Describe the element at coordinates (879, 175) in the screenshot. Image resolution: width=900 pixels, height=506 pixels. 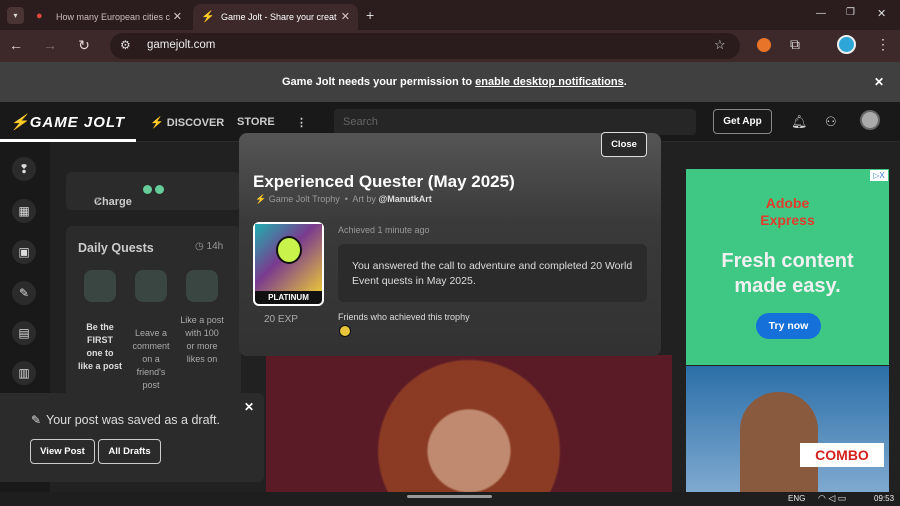
I see `adchoices-icon: ▷X` at that location.